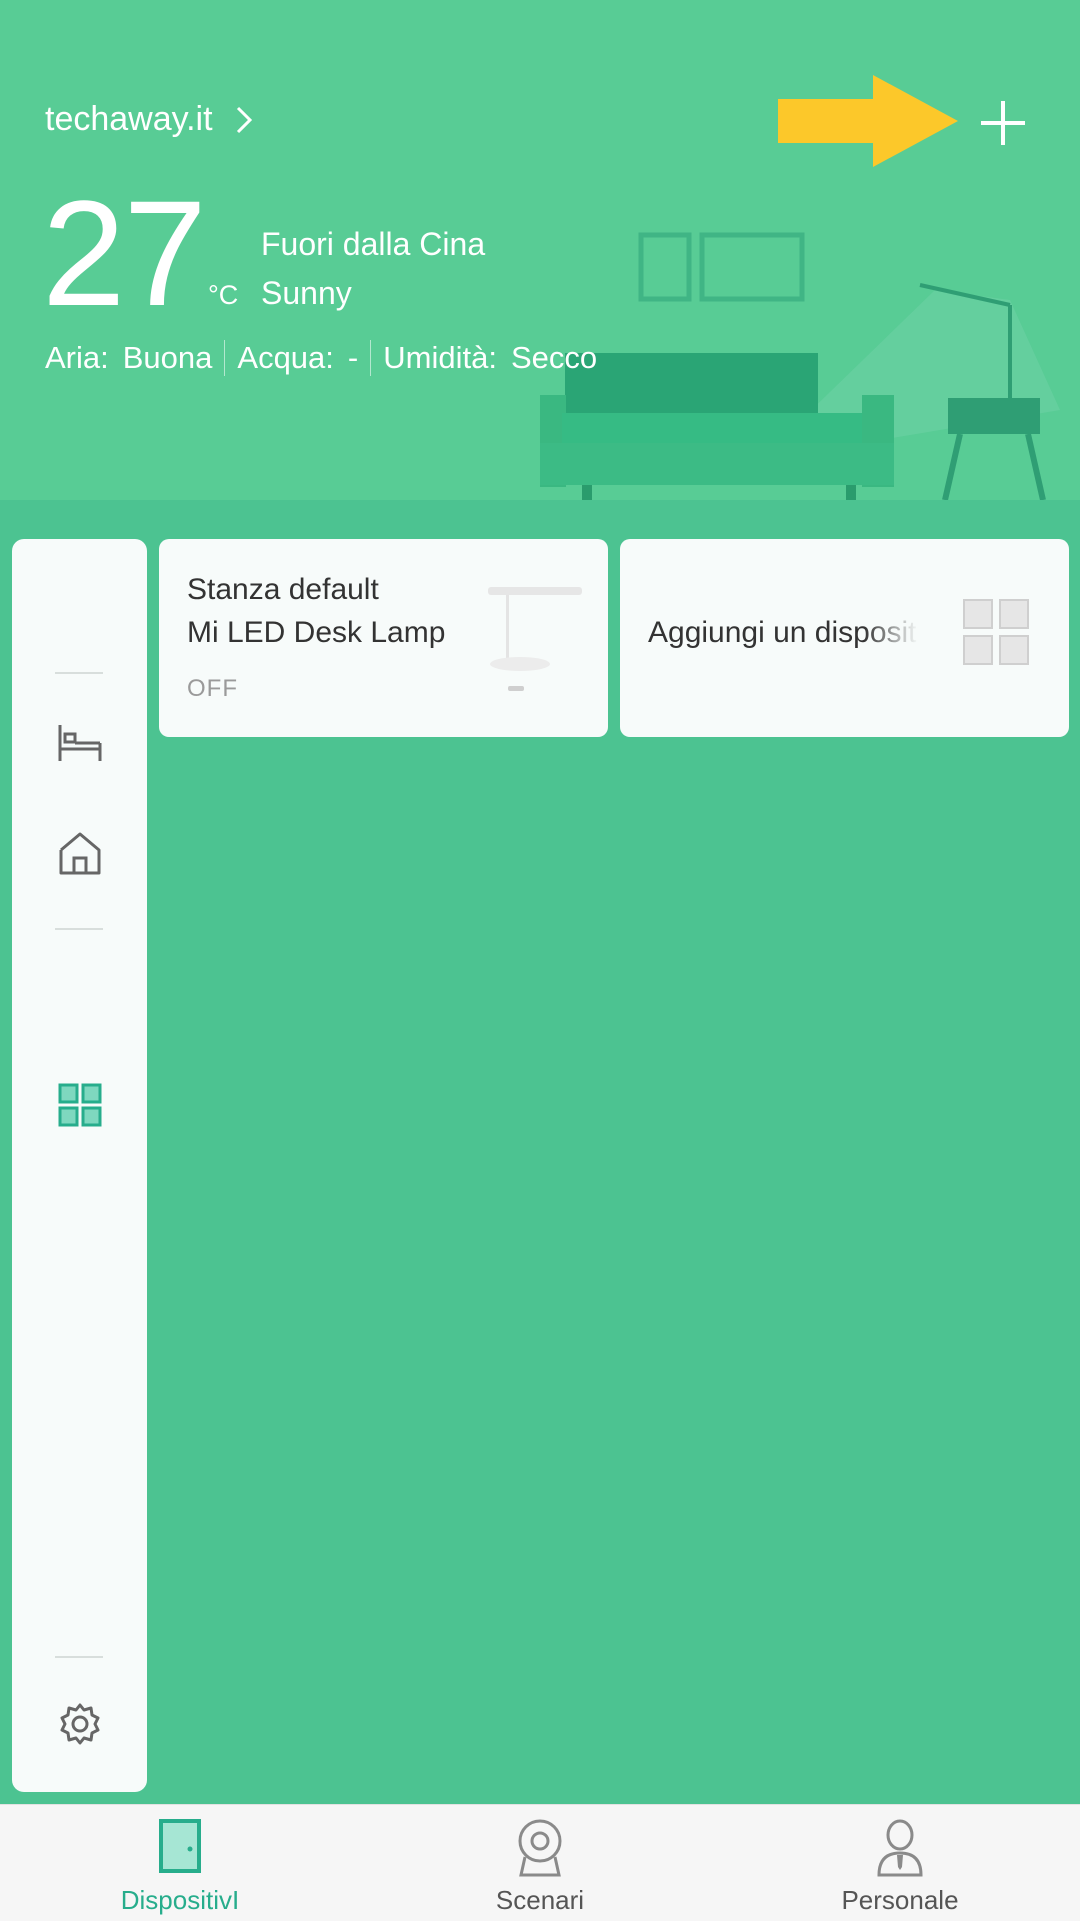  What do you see at coordinates (285, 357) in the screenshot?
I see `water-label: Acqua:` at bounding box center [285, 357].